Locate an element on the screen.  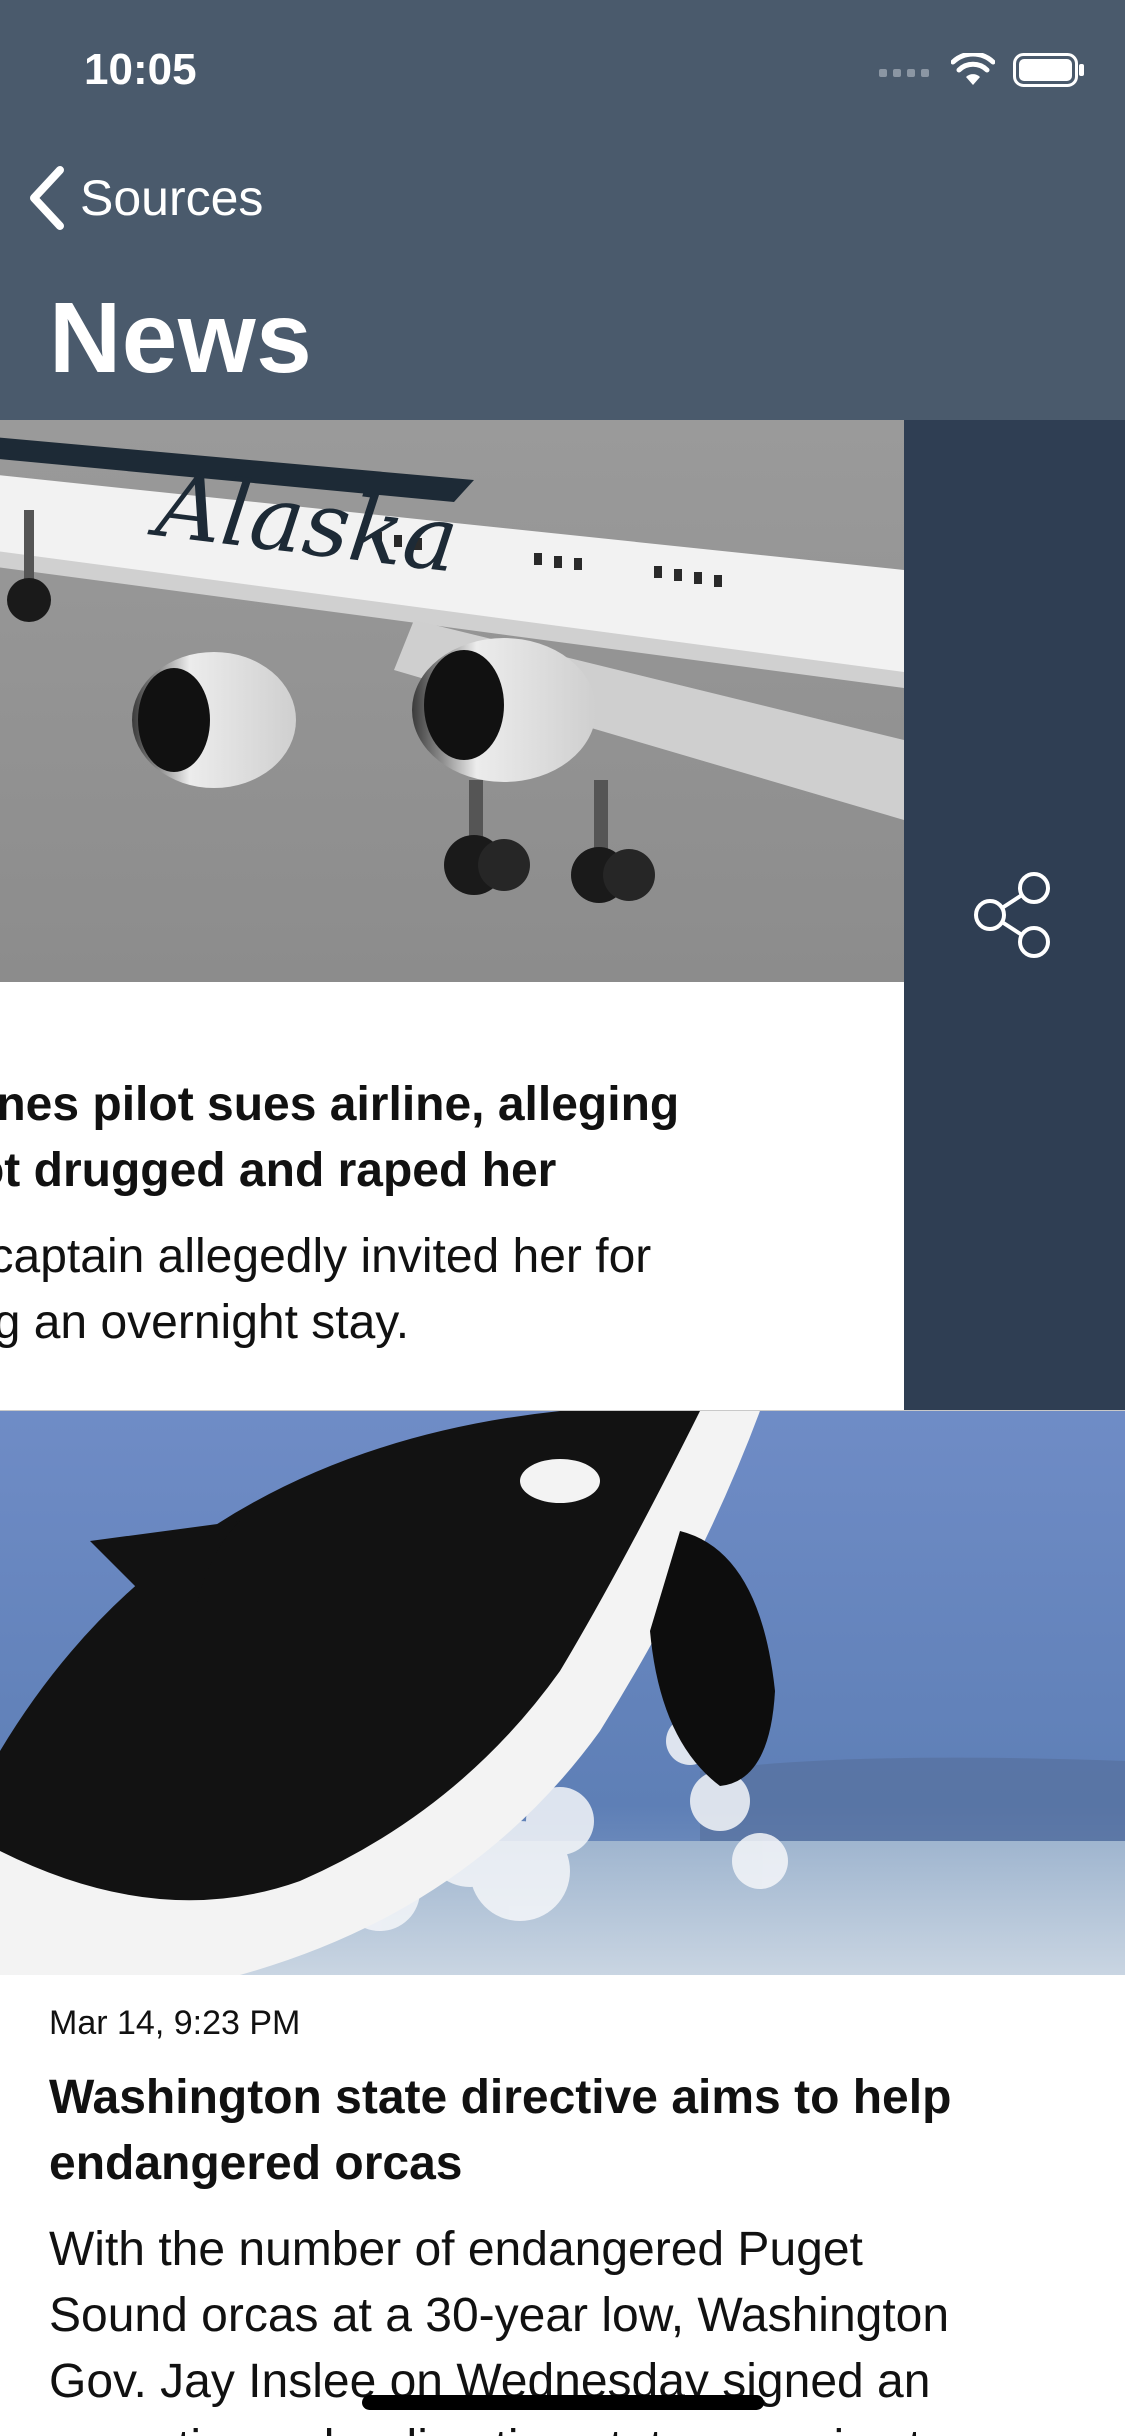
summary-line: ht's captain allegedly invited her for is located at coordinates (326, 1256).